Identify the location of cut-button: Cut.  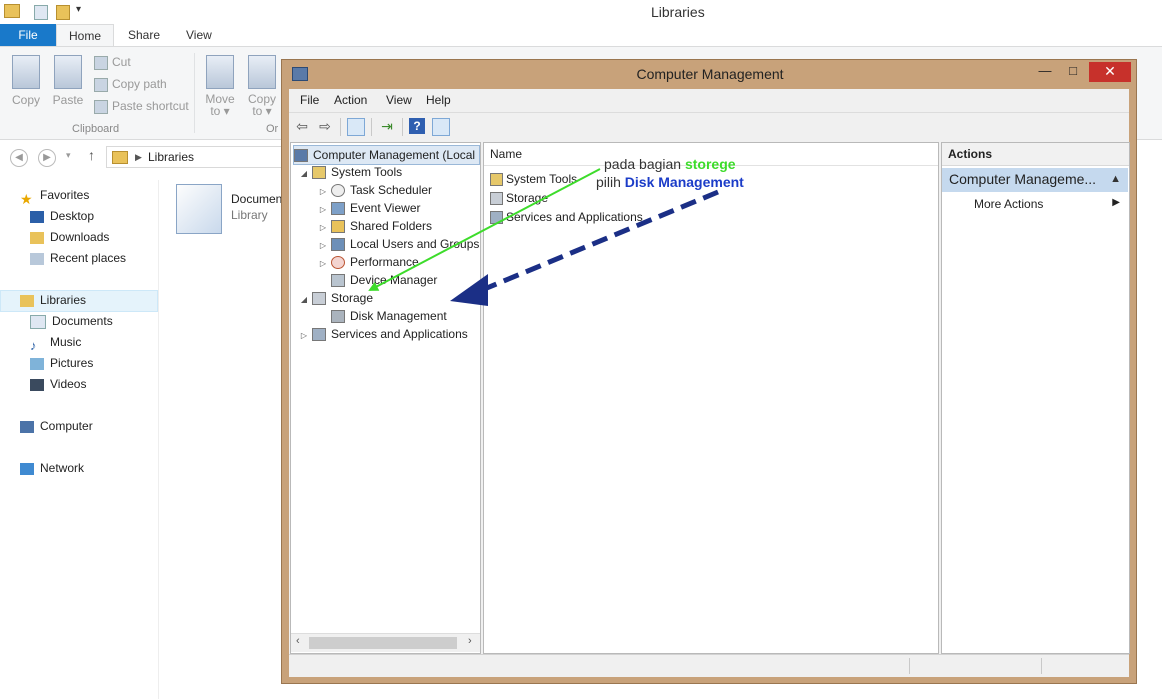
(112, 62).